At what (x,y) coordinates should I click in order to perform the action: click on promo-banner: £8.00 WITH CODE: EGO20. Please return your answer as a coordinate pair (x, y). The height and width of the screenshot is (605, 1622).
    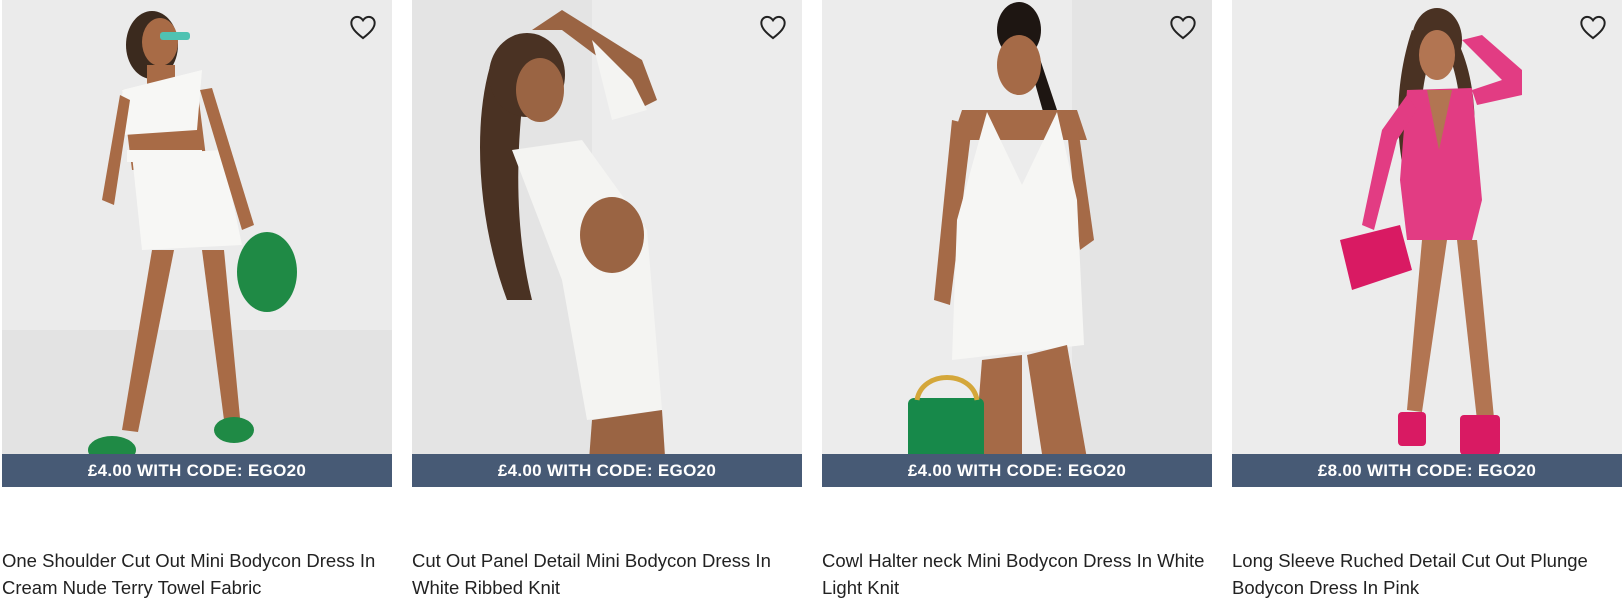
    Looking at the image, I should click on (1427, 470).